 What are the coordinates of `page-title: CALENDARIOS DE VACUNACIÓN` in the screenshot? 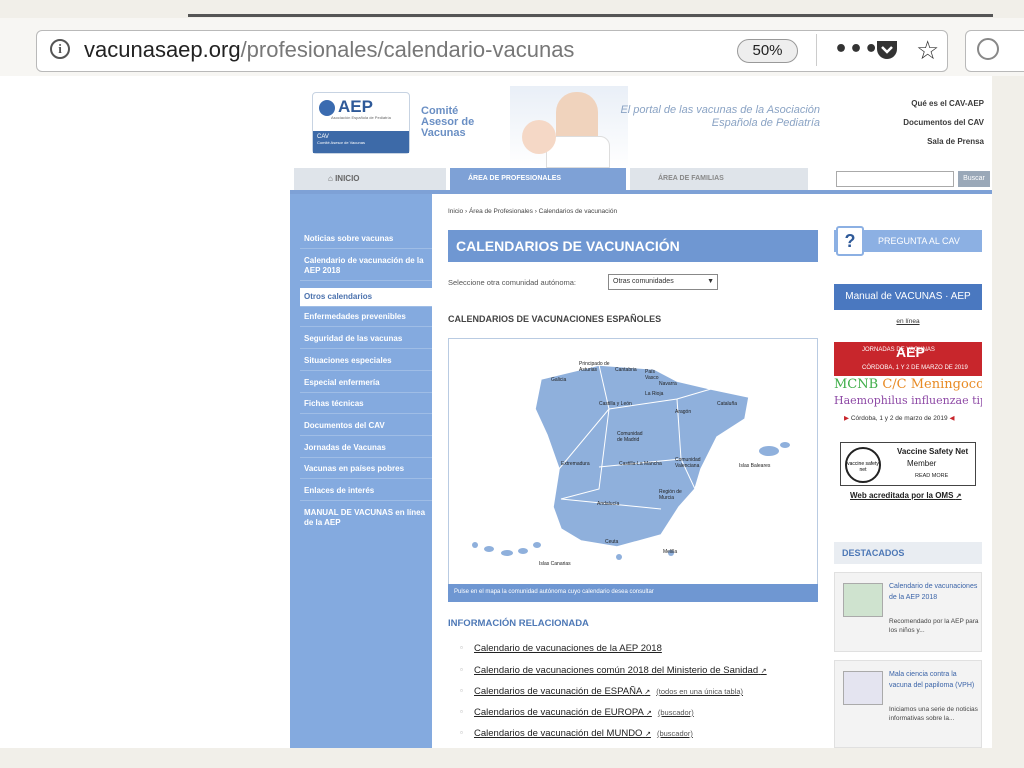 It's located at (633, 246).